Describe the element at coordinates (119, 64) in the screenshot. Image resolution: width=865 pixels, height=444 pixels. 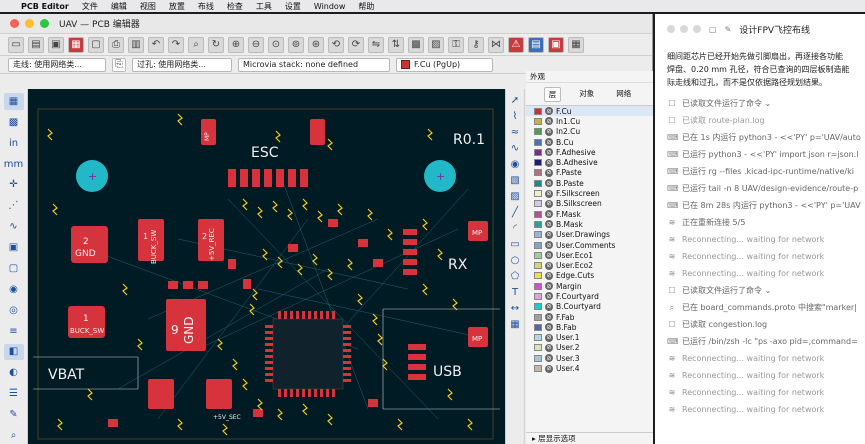
I see `auto-width-icon: ⎘` at that location.